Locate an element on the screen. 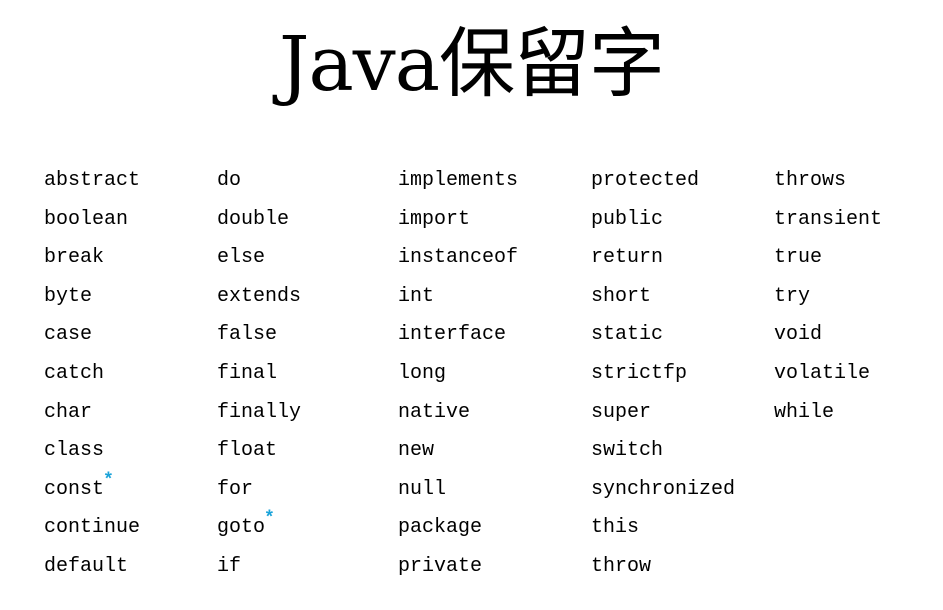  keyword-item: switch is located at coordinates (663, 451).